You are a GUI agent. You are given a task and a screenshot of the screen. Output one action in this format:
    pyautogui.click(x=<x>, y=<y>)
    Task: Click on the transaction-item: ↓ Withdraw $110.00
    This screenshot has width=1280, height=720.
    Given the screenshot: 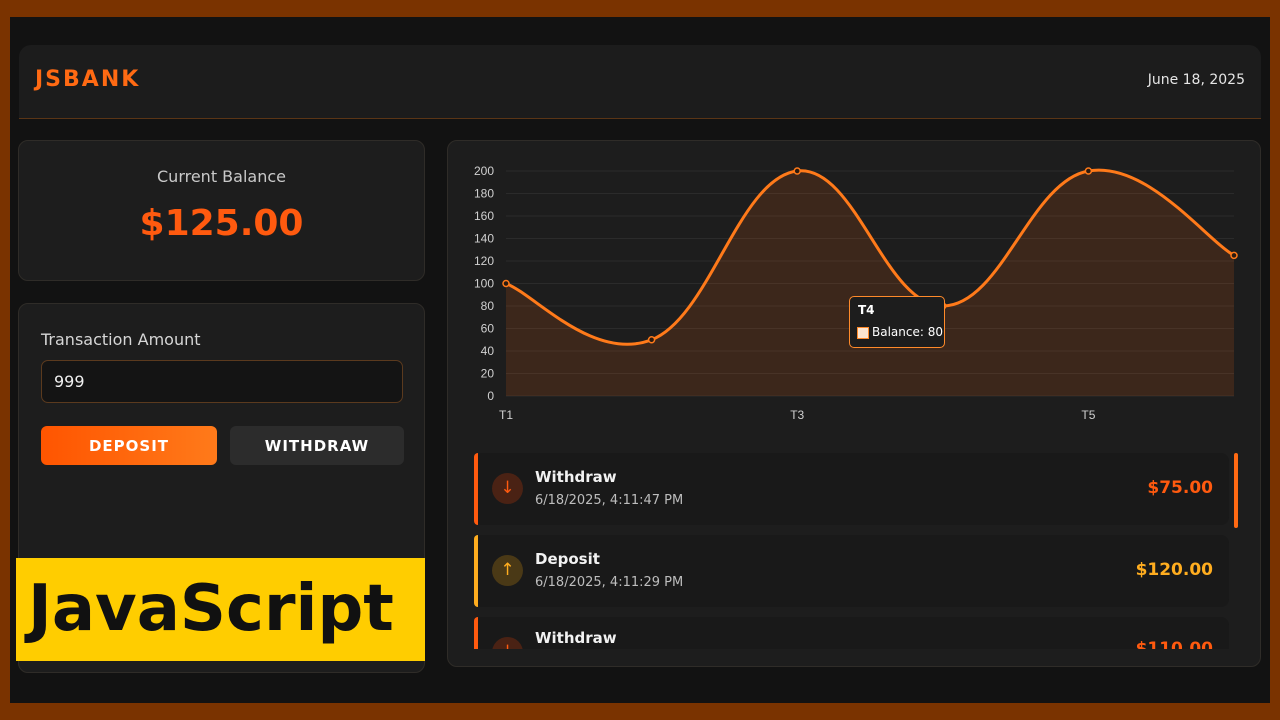 What is the action you would take?
    pyautogui.click(x=851, y=633)
    